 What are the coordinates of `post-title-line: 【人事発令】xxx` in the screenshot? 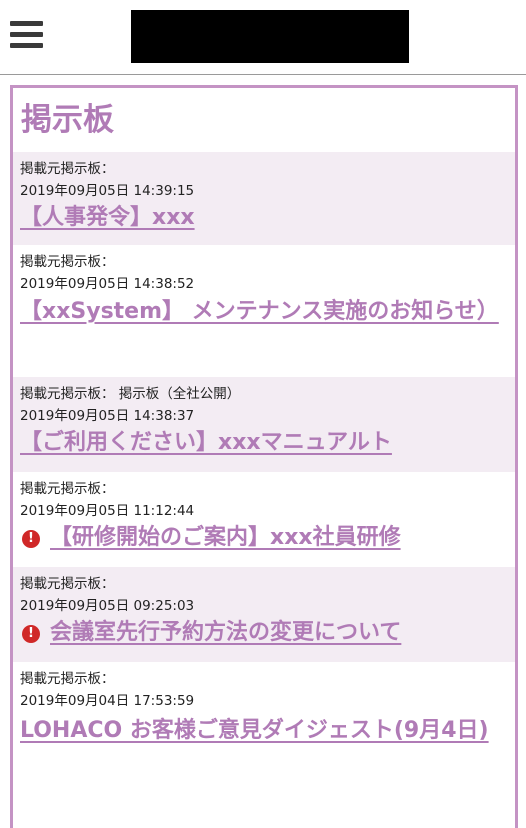 It's located at (261, 218).